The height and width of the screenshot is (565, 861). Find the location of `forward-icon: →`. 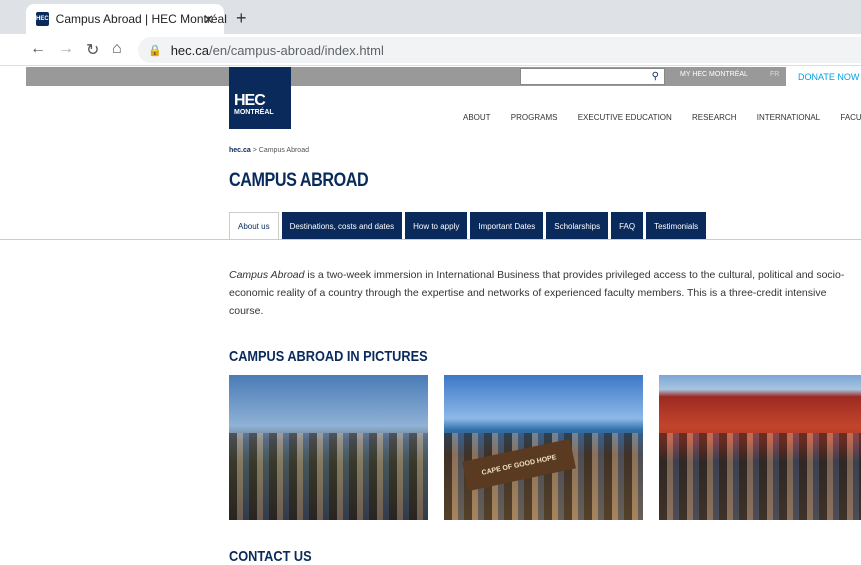

forward-icon: → is located at coordinates (66, 49).